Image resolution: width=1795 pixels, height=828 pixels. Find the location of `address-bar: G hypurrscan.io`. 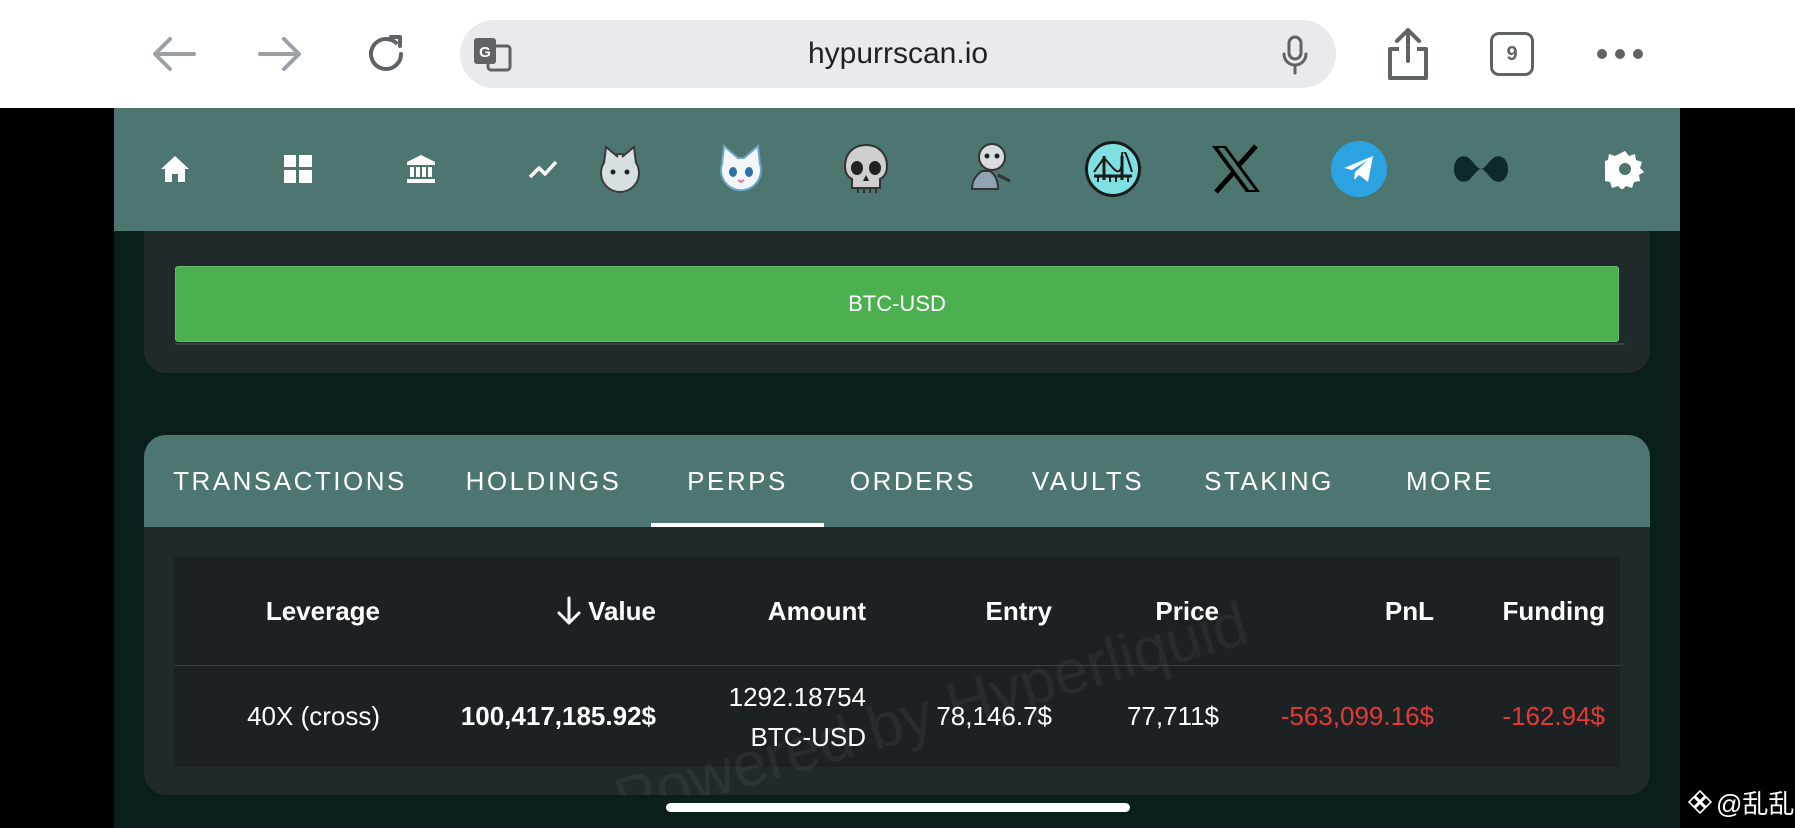

address-bar: G hypurrscan.io is located at coordinates (898, 54).